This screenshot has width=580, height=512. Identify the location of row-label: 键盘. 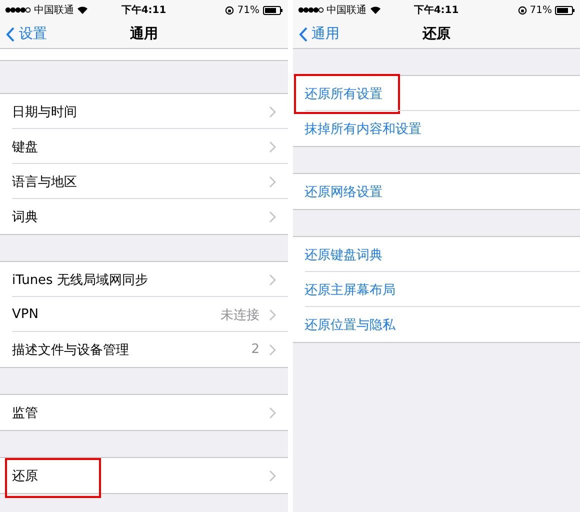
(25, 147).